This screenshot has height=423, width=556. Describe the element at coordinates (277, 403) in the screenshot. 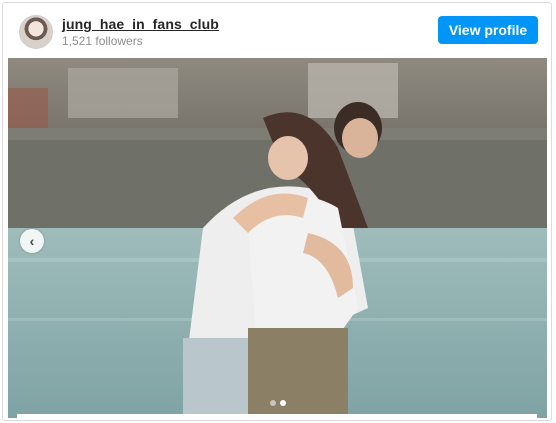

I see `carousel-indicator` at that location.